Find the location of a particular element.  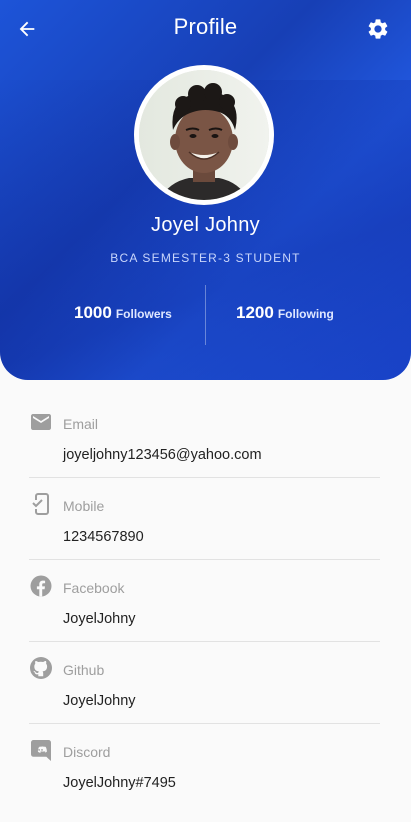

info-value: joyeljohny123456@yahoo.com is located at coordinates (162, 455).